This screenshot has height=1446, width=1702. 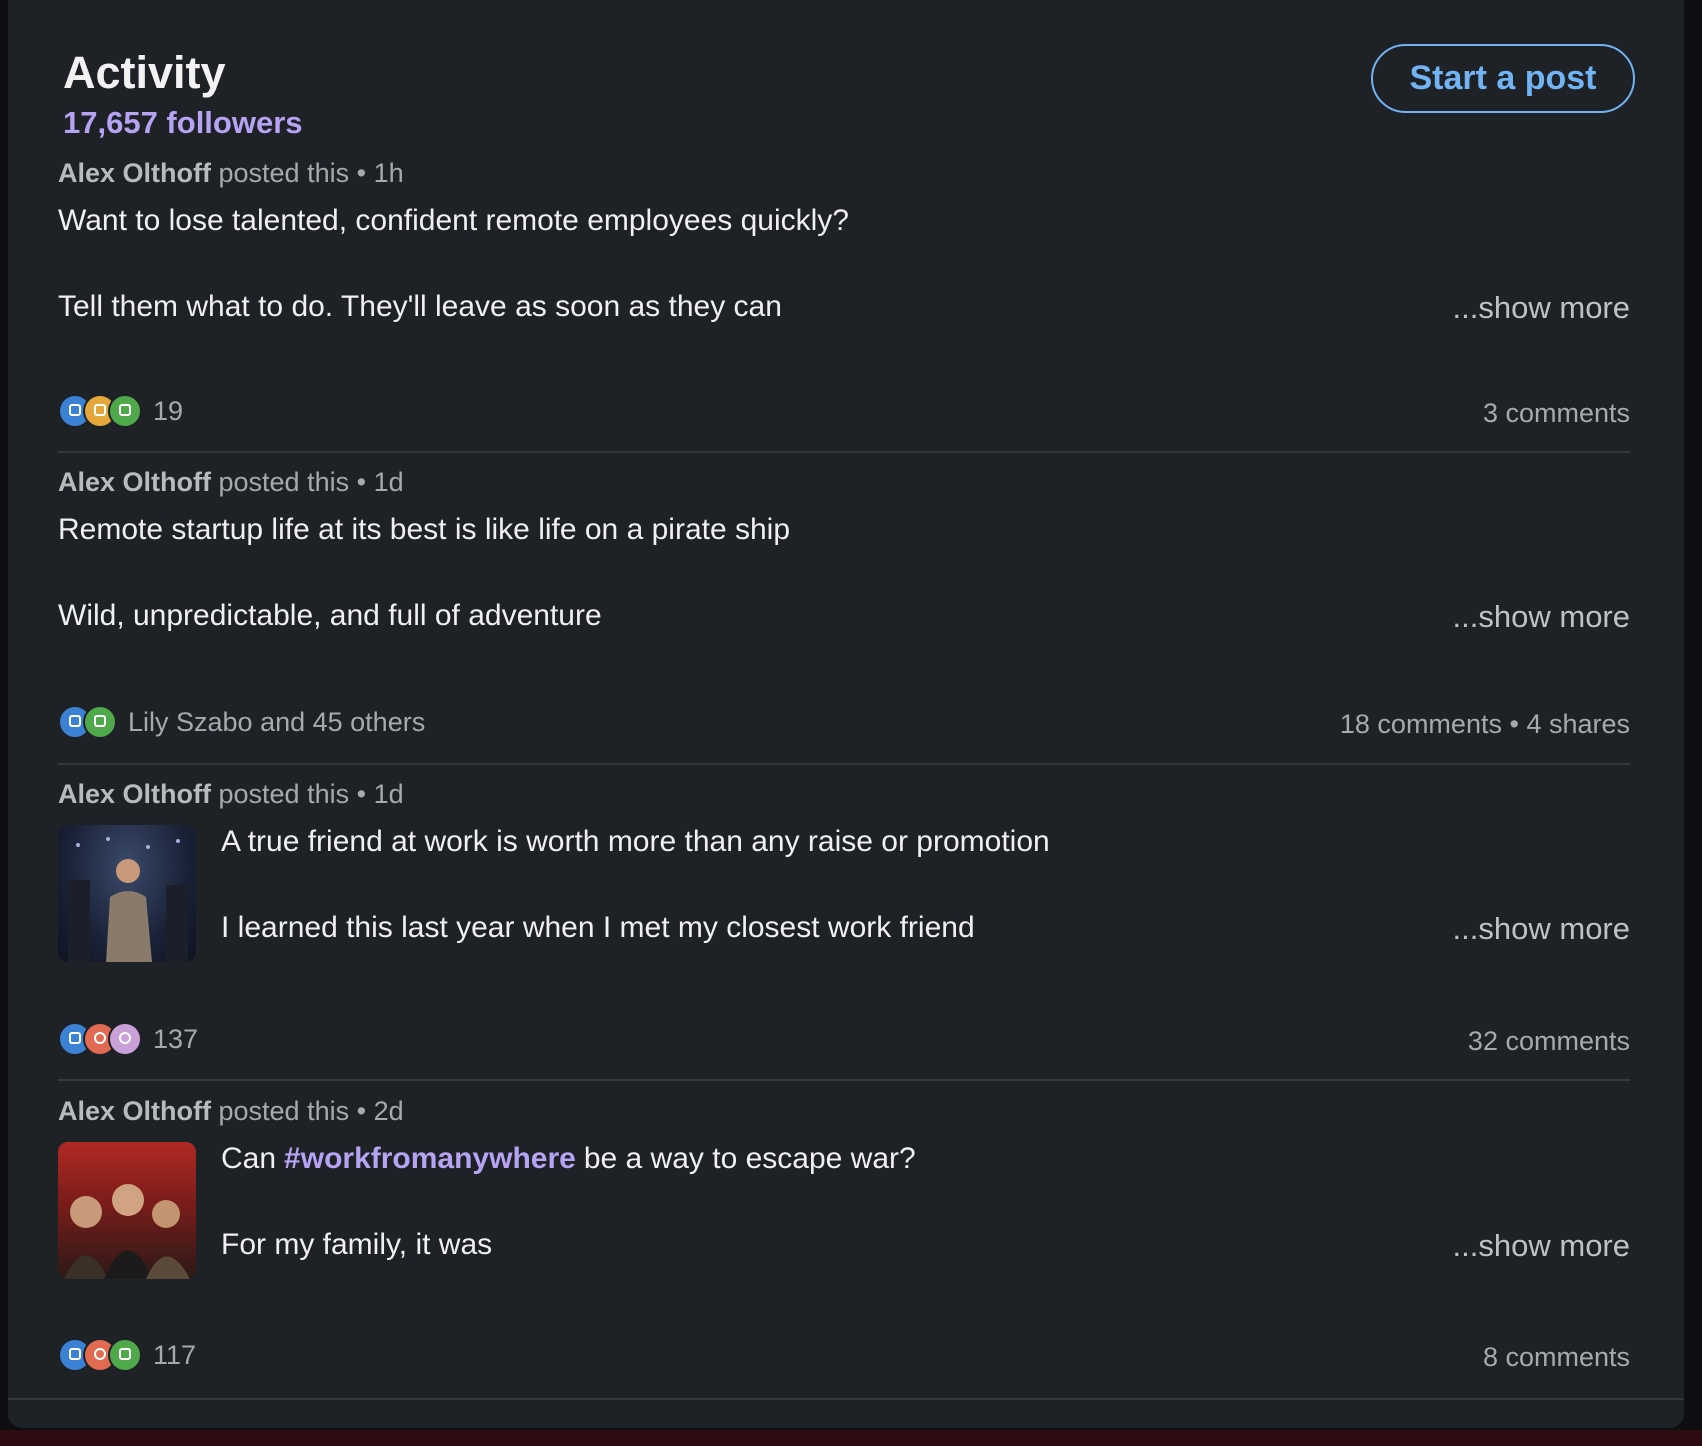 I want to click on activity-title: Activity, so click(x=144, y=72).